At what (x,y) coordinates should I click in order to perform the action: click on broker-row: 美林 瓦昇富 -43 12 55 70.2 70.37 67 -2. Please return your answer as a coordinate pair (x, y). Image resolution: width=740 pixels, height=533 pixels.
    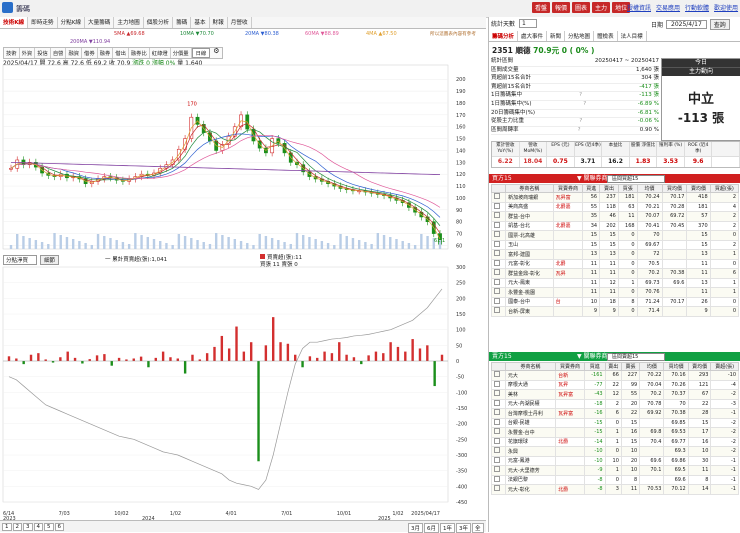
    Looking at the image, I should click on (615, 394).